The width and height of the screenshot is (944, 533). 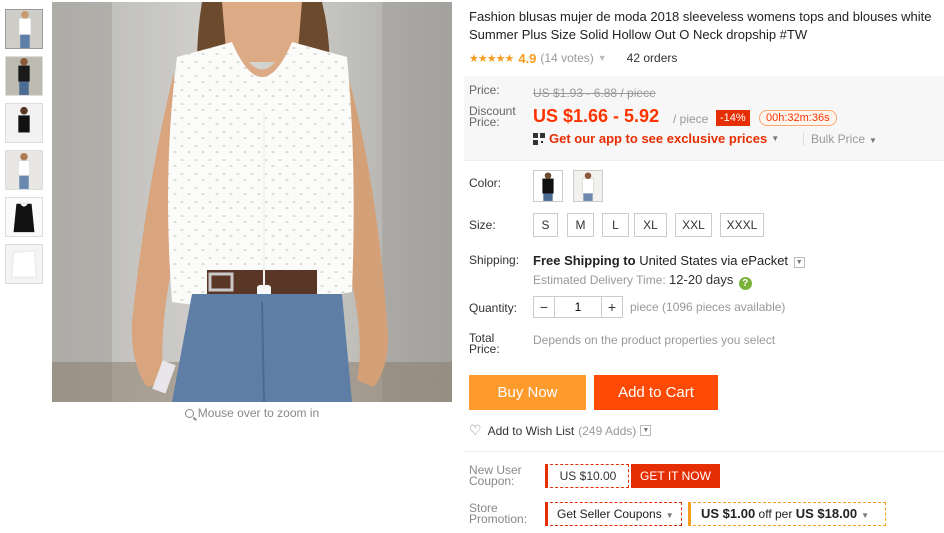 I want to click on rating-row: ★★★★★ 4.9 (14 votes) ▼ 42 orders, so click(x=705, y=58).